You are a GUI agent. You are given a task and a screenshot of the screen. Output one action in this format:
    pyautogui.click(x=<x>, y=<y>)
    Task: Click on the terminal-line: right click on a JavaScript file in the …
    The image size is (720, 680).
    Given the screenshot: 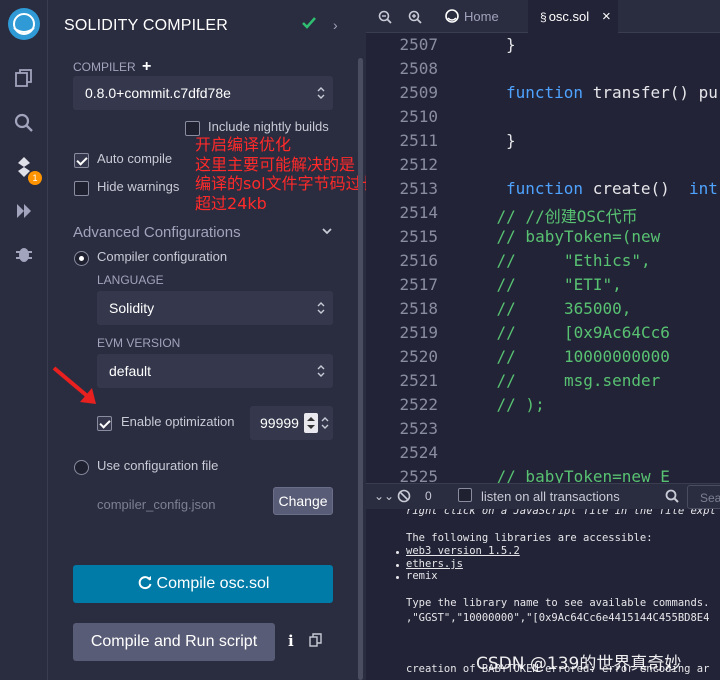 What is the action you would take?
    pyautogui.click(x=561, y=513)
    